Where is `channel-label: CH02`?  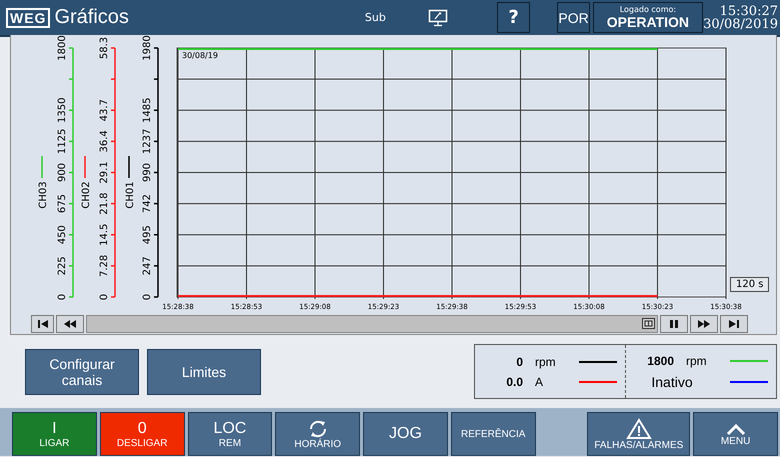 channel-label: CH02 is located at coordinates (86, 195).